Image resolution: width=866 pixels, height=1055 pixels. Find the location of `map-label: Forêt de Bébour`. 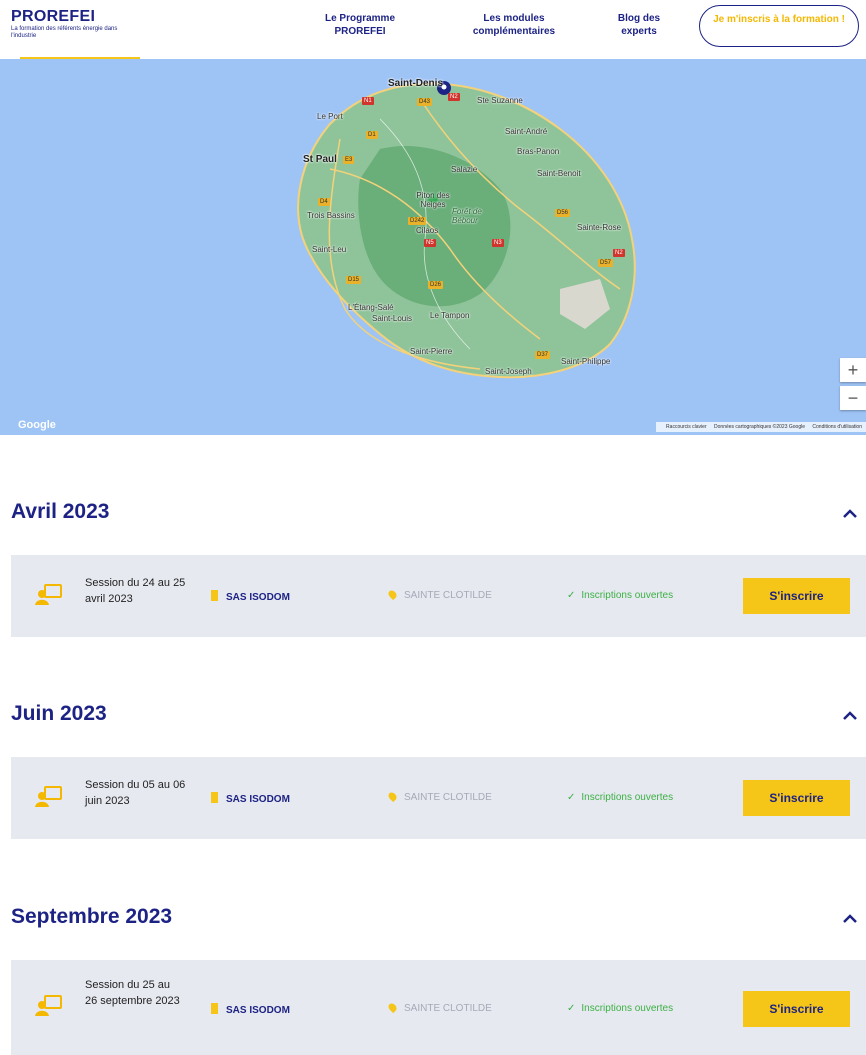

map-label: Forêt de Bébour is located at coordinates (467, 216).